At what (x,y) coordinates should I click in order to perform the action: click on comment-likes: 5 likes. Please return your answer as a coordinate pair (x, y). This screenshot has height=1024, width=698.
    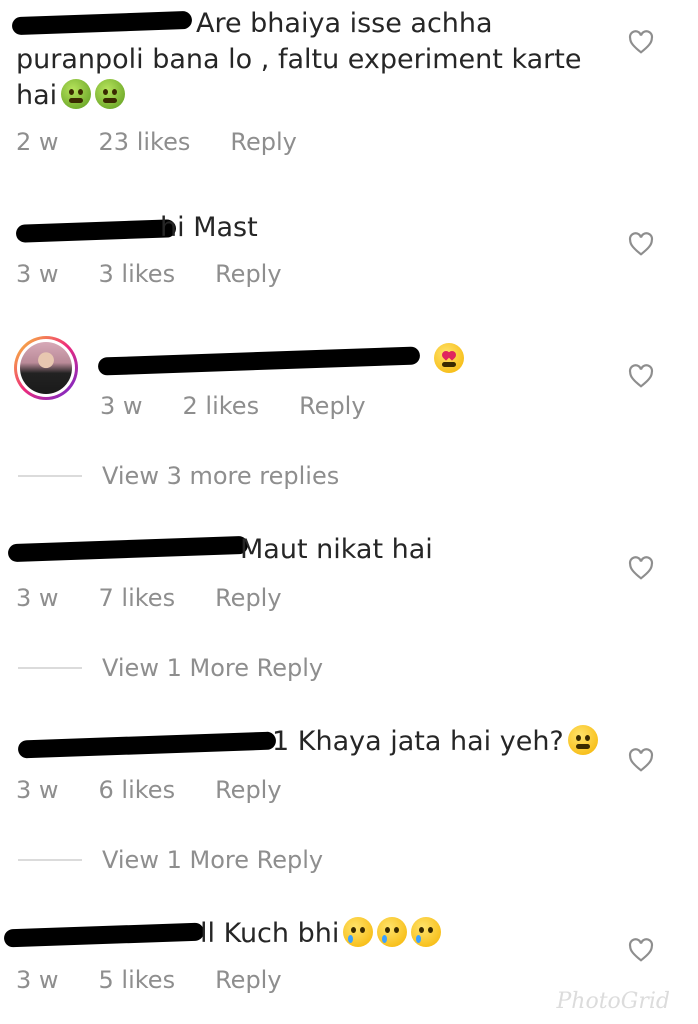
    Looking at the image, I should click on (137, 980).